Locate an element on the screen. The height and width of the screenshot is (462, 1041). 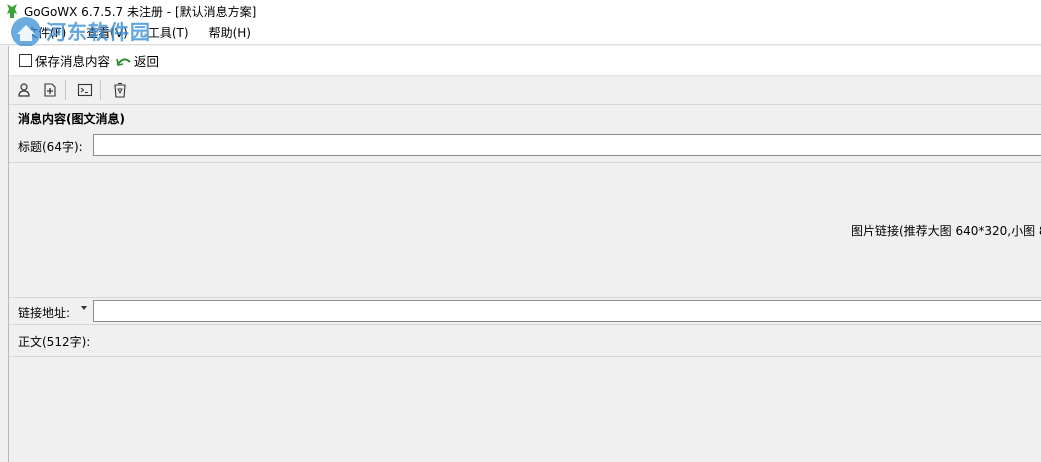
back-button: 返回 is located at coordinates (146, 60).